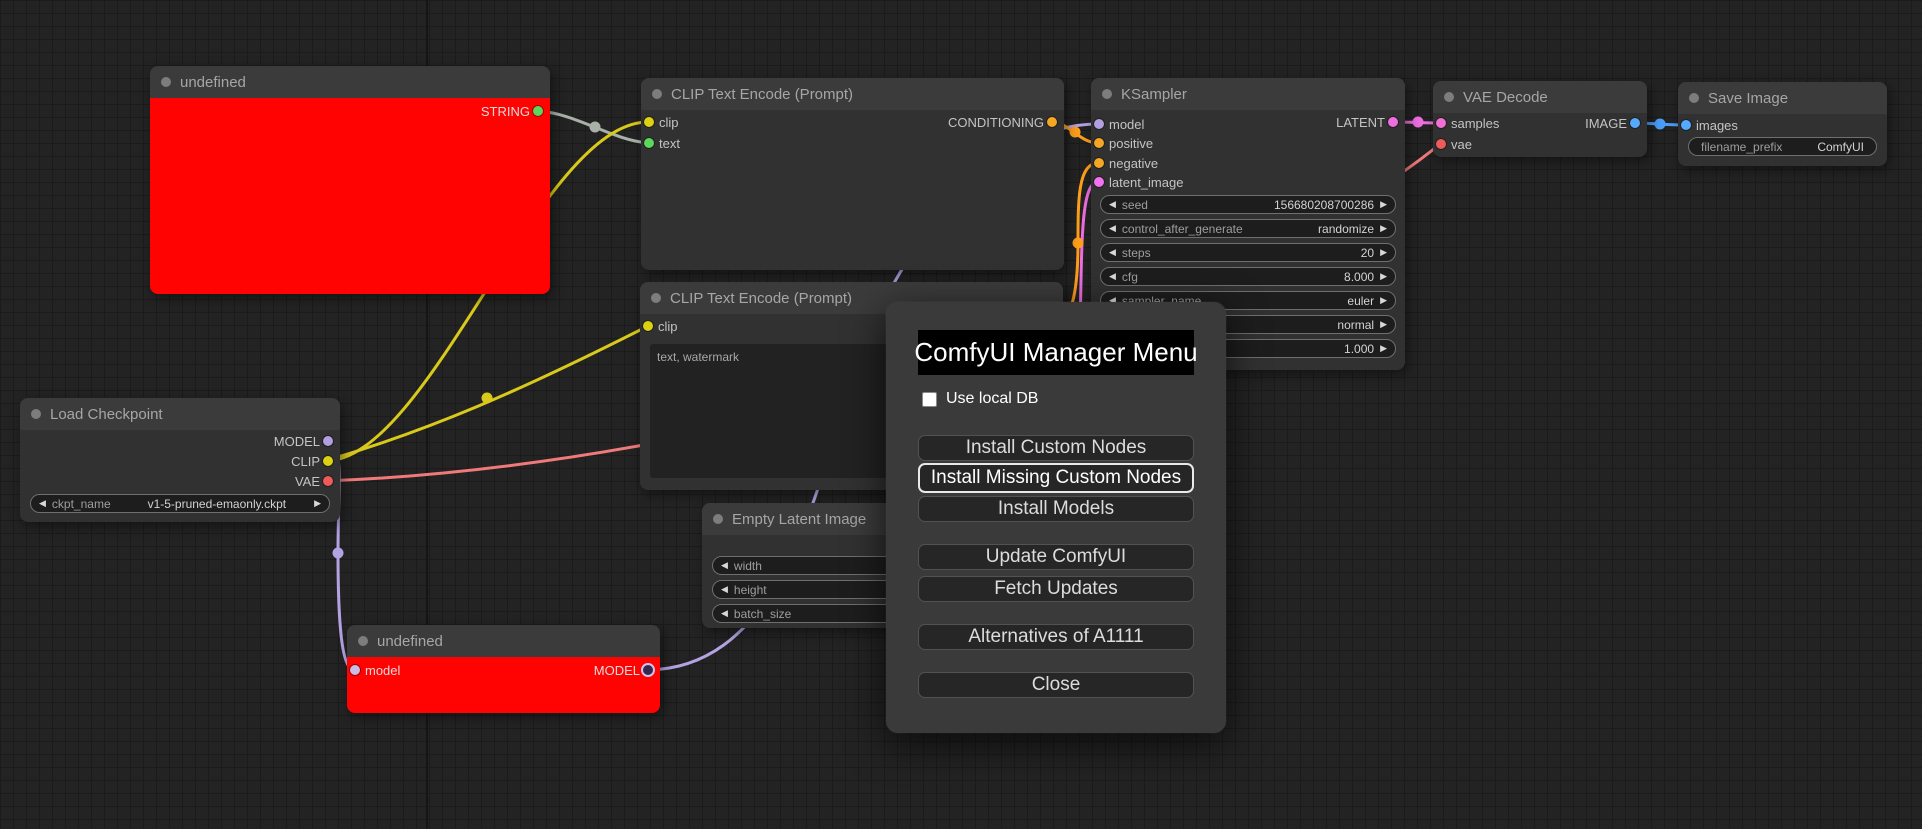 This screenshot has height=829, width=1922. I want to click on node-title: VAE Decode, so click(1505, 97).